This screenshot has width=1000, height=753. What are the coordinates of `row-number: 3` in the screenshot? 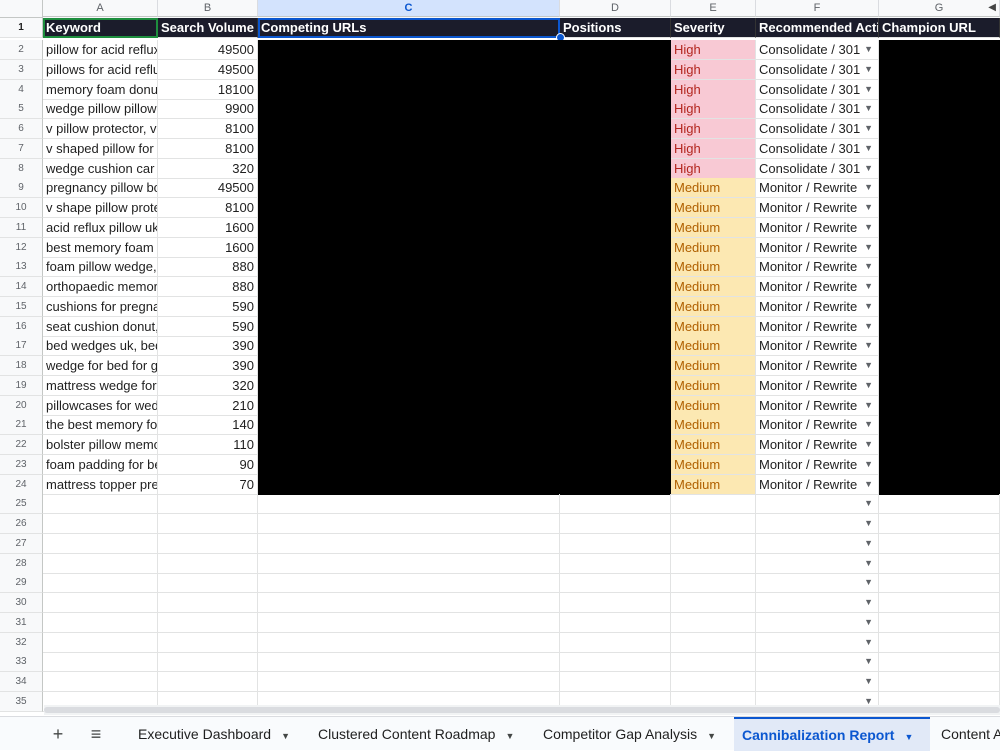 It's located at (21, 69).